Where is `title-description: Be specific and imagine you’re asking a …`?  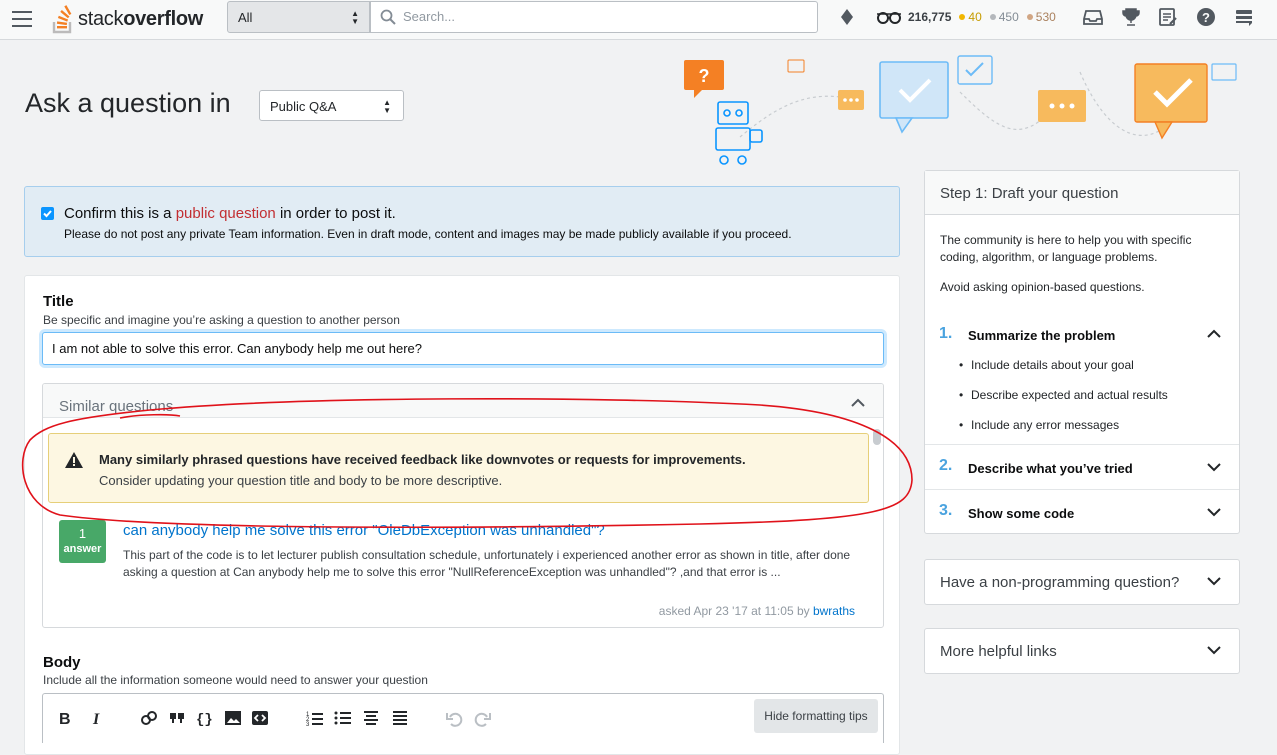
title-description: Be specific and imagine you’re asking a … is located at coordinates (221, 320).